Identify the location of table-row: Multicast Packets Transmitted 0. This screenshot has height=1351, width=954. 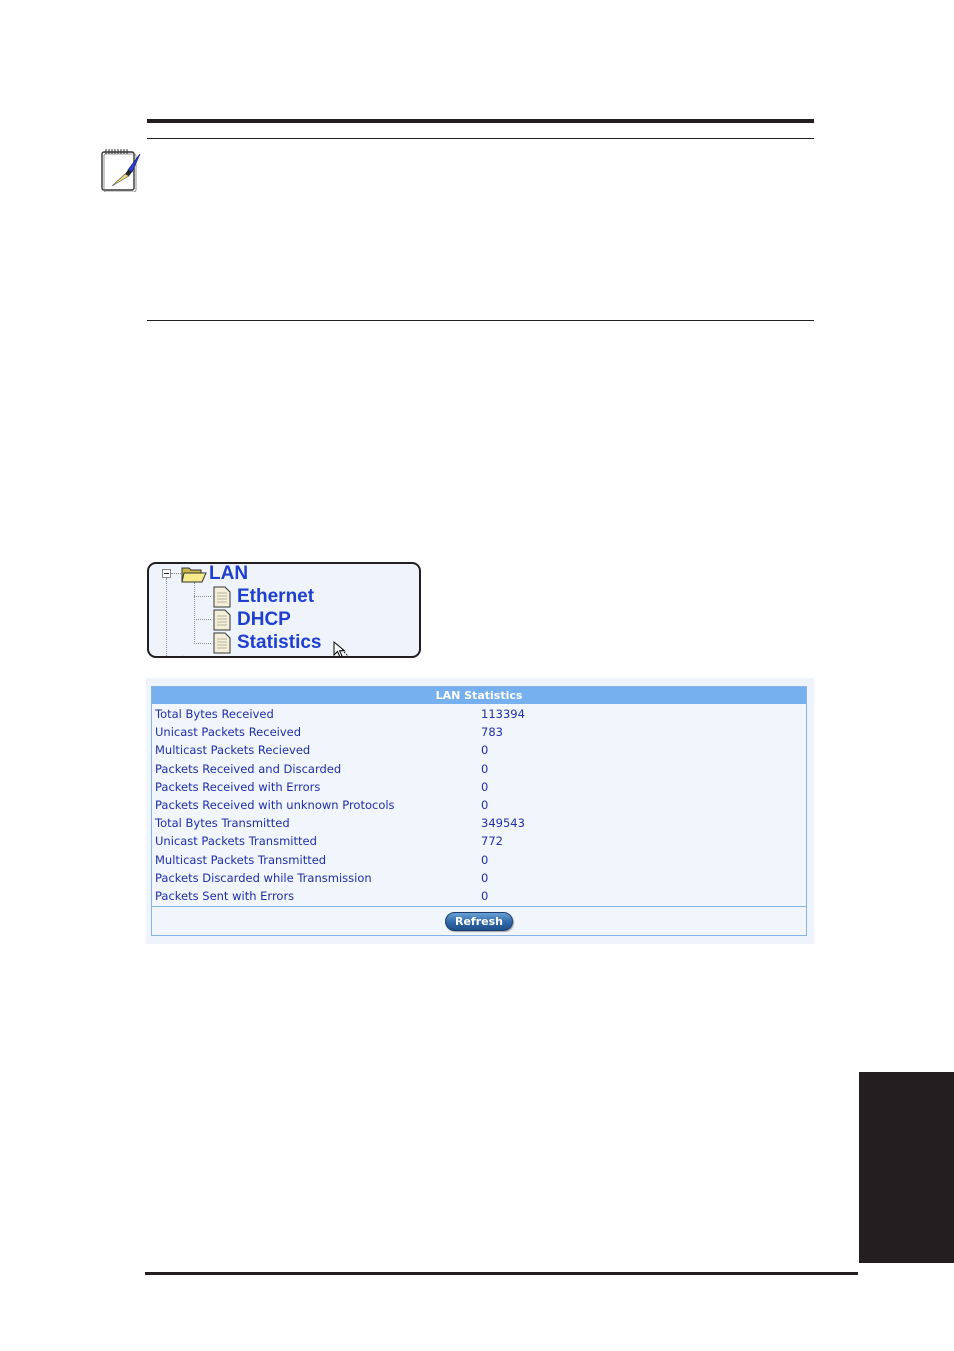
(479, 860).